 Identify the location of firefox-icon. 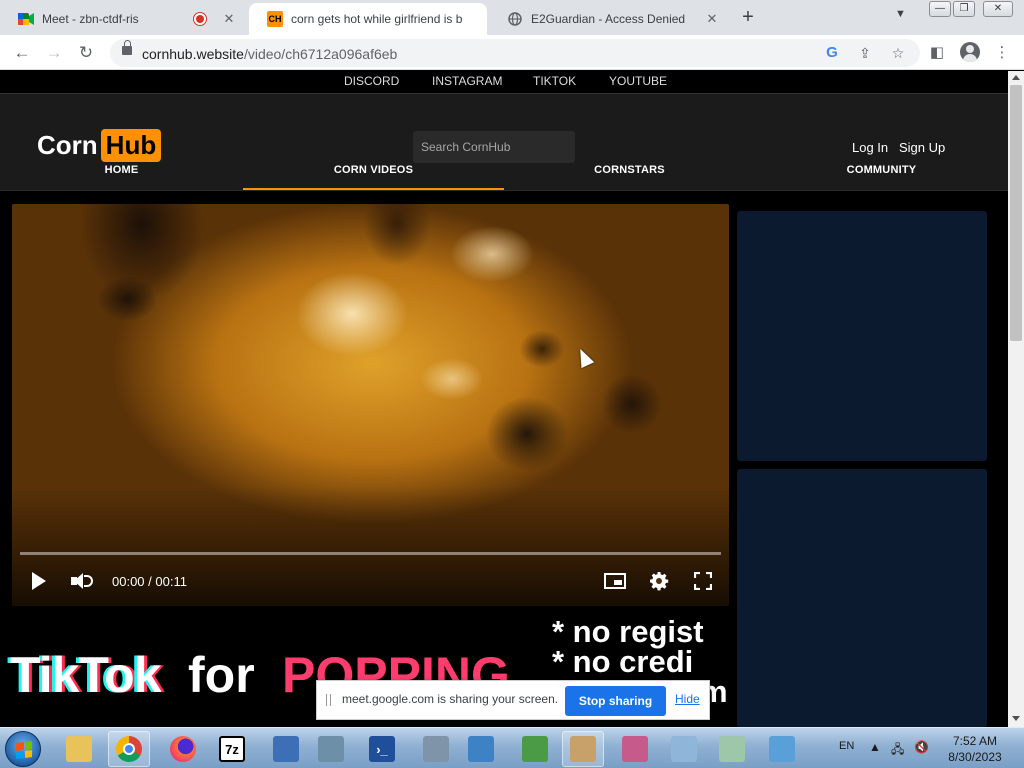
(183, 749).